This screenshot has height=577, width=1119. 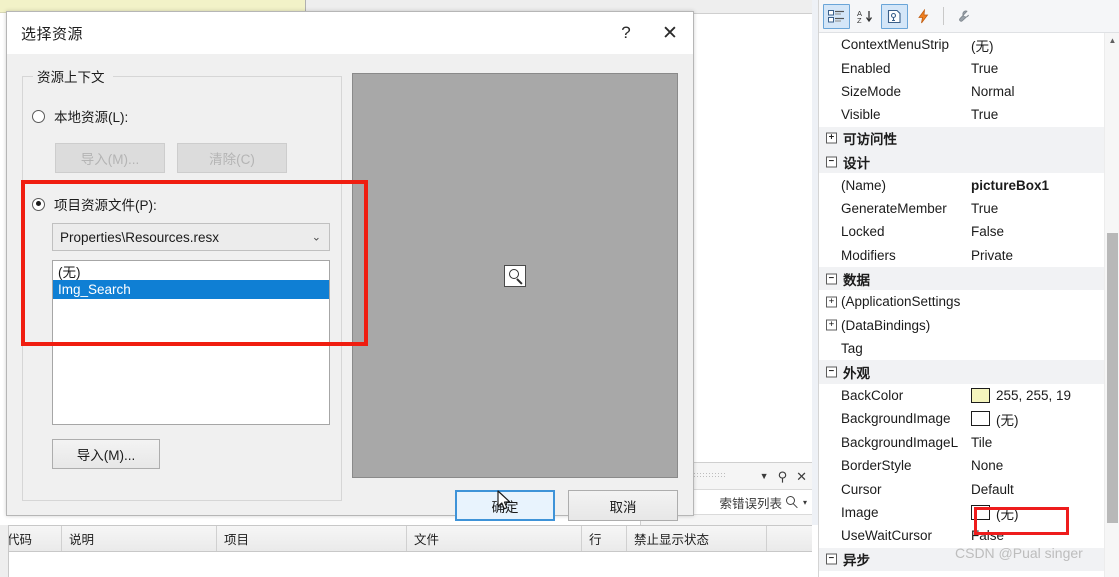 What do you see at coordinates (805, 502) in the screenshot?
I see `search-options-chevron-down-icon: ▾` at bounding box center [805, 502].